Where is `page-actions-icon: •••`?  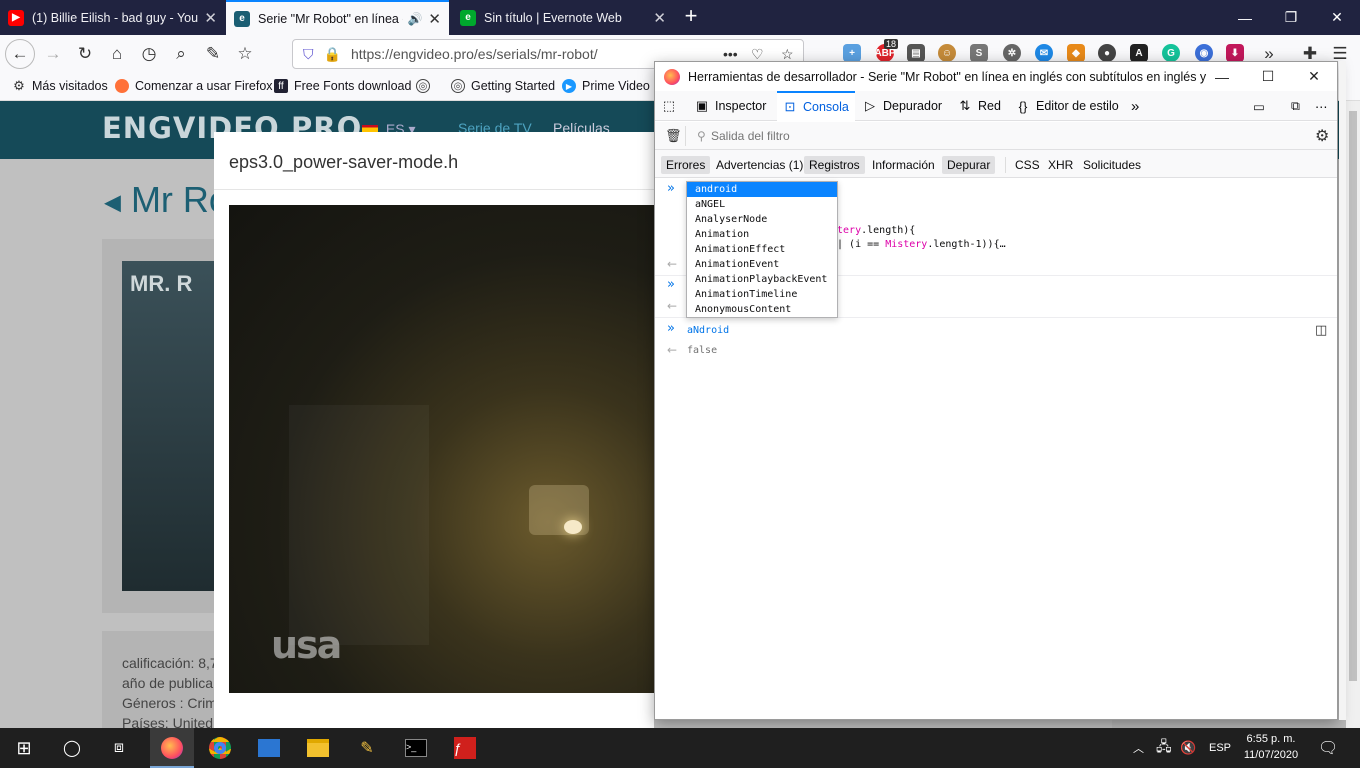 page-actions-icon: ••• is located at coordinates (730, 54).